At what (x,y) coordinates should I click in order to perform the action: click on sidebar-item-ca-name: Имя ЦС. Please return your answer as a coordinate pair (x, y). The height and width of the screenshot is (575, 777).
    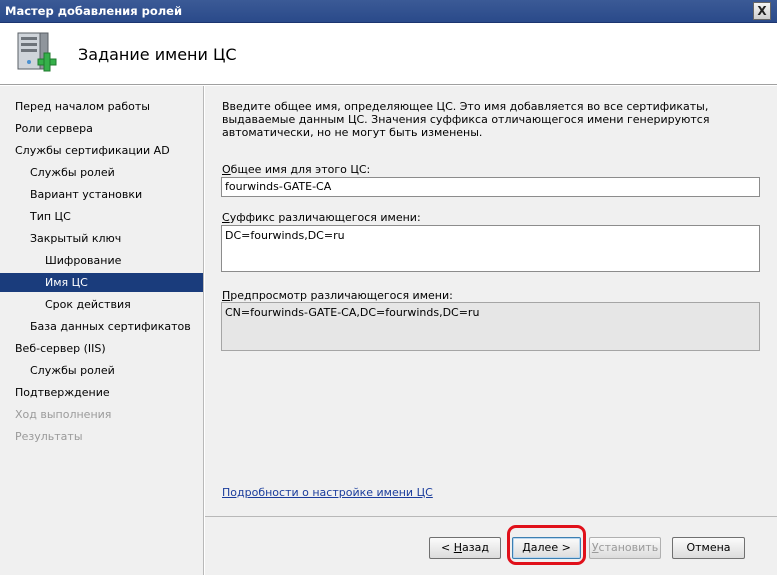
    Looking at the image, I should click on (101, 282).